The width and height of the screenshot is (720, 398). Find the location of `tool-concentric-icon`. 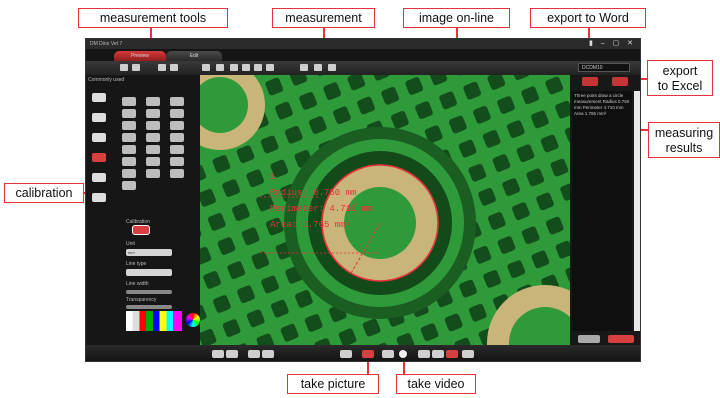

tool-concentric-icon is located at coordinates (177, 137).